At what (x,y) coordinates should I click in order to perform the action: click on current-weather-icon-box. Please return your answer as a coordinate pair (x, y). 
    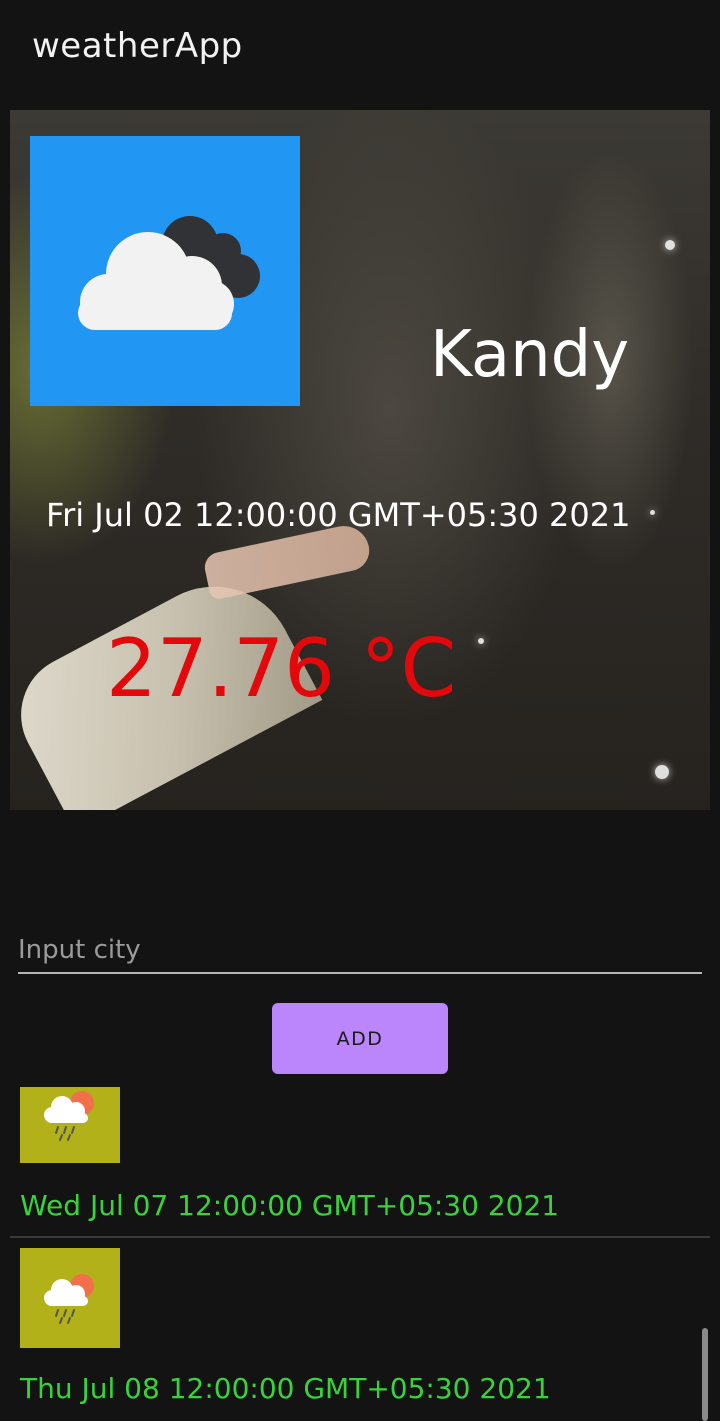
    Looking at the image, I should click on (165, 271).